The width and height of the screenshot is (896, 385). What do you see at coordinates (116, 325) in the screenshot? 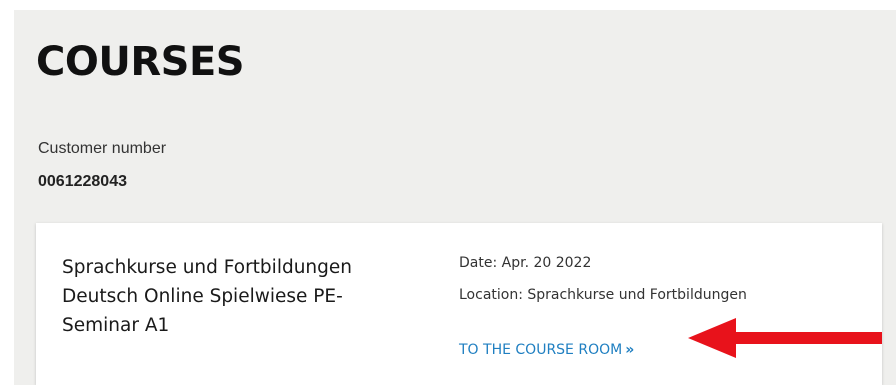
I see `course-title-line: Seminar A1` at bounding box center [116, 325].